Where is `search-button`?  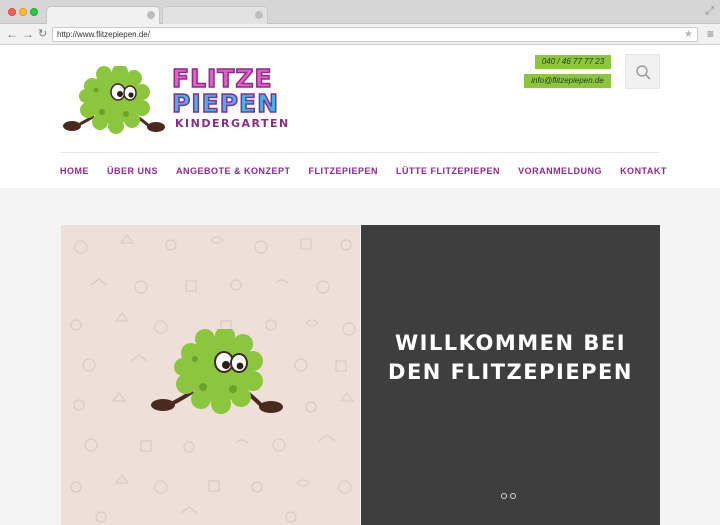
search-button is located at coordinates (642, 71).